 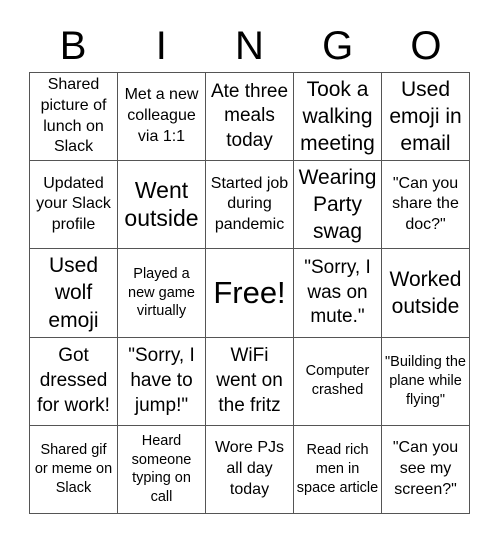 What do you see at coordinates (426, 205) in the screenshot?
I see `bingo-cell: "Can you share the doc?"` at bounding box center [426, 205].